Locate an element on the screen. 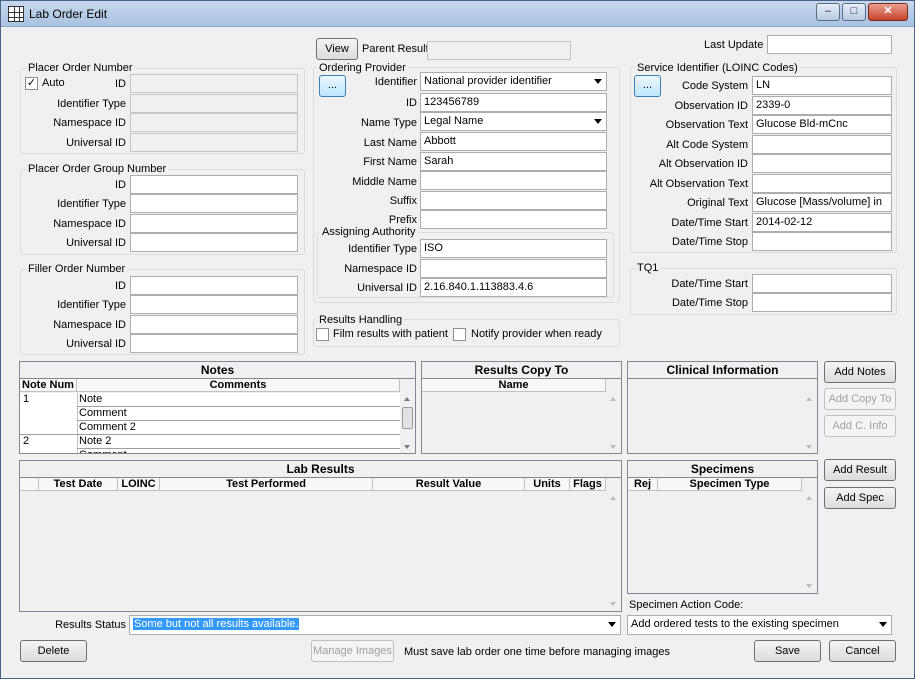 The height and width of the screenshot is (679, 915). lab-results-col-select is located at coordinates (29, 484).